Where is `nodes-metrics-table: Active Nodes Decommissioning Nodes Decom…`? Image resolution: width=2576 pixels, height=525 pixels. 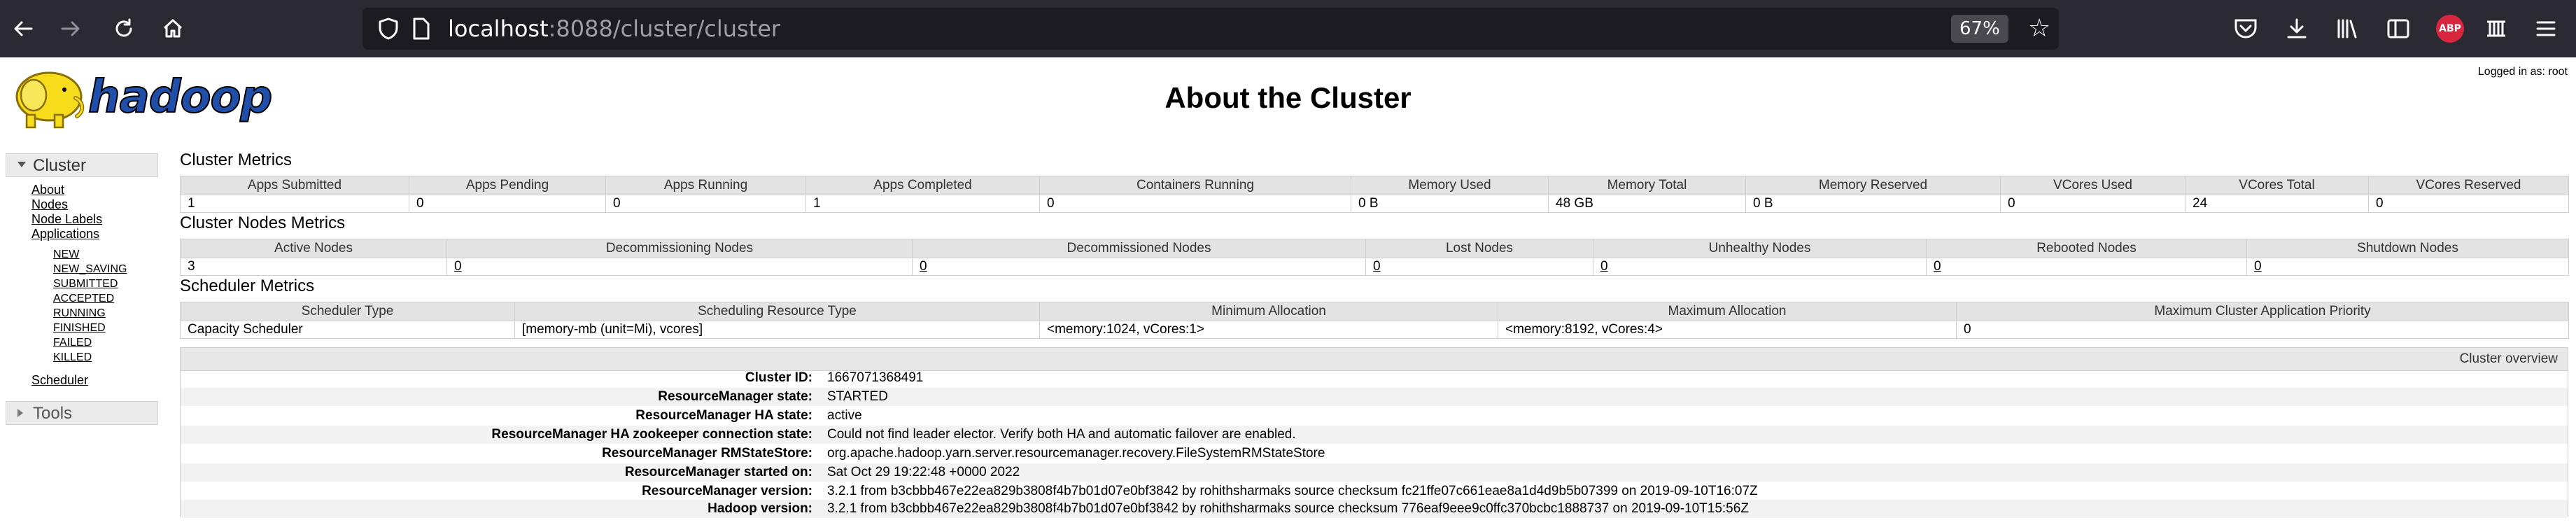 nodes-metrics-table: Active Nodes Decommissioning Nodes Decom… is located at coordinates (1374, 257).